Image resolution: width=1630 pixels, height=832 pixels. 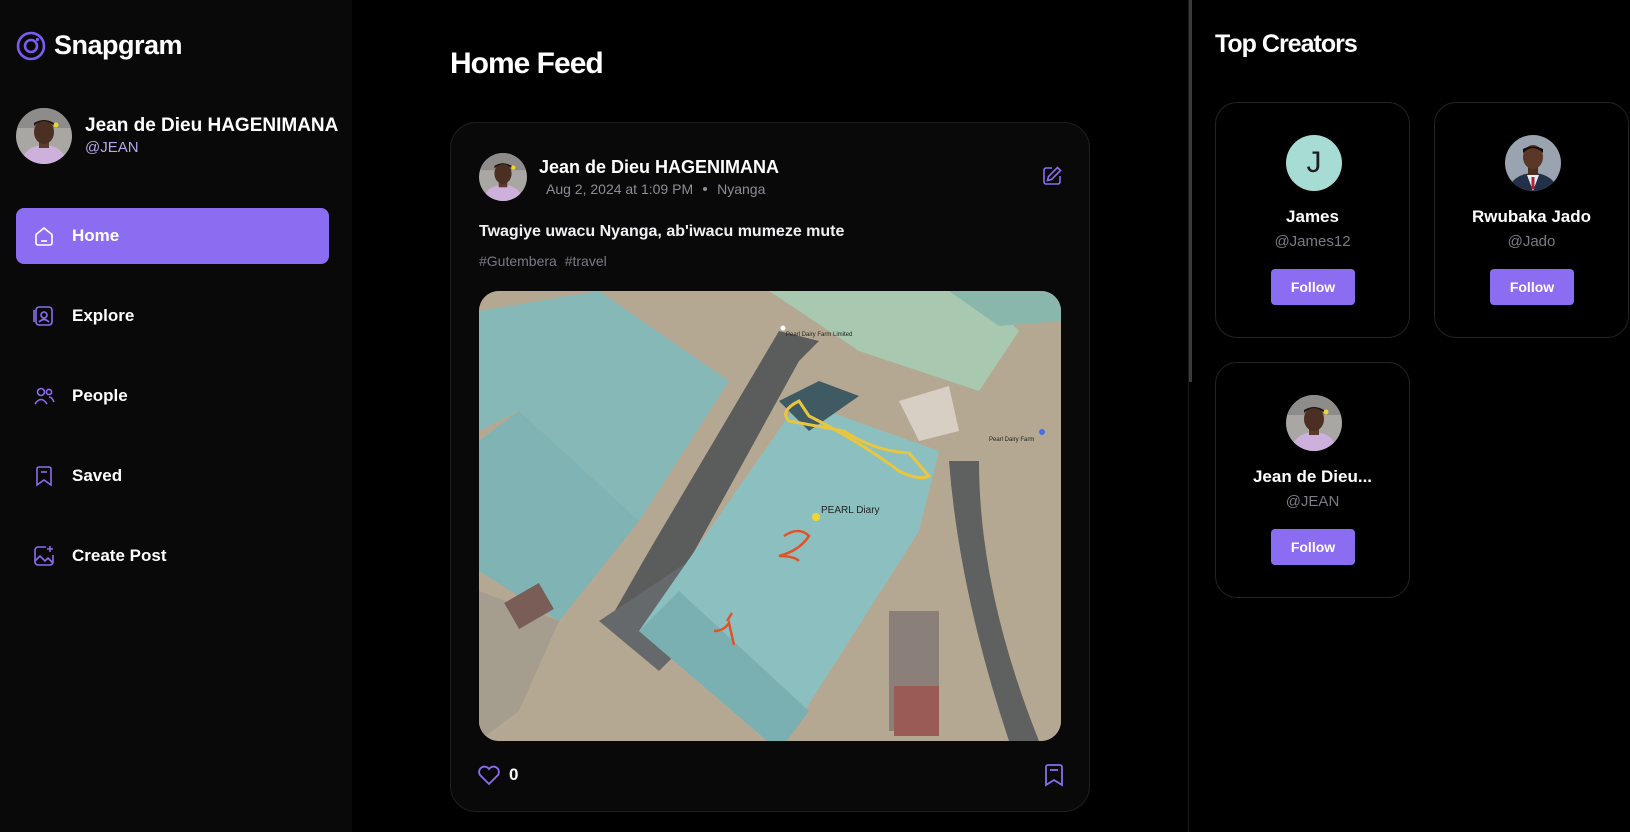 What do you see at coordinates (1312, 501) in the screenshot?
I see `creator-handle: @JEAN` at bounding box center [1312, 501].